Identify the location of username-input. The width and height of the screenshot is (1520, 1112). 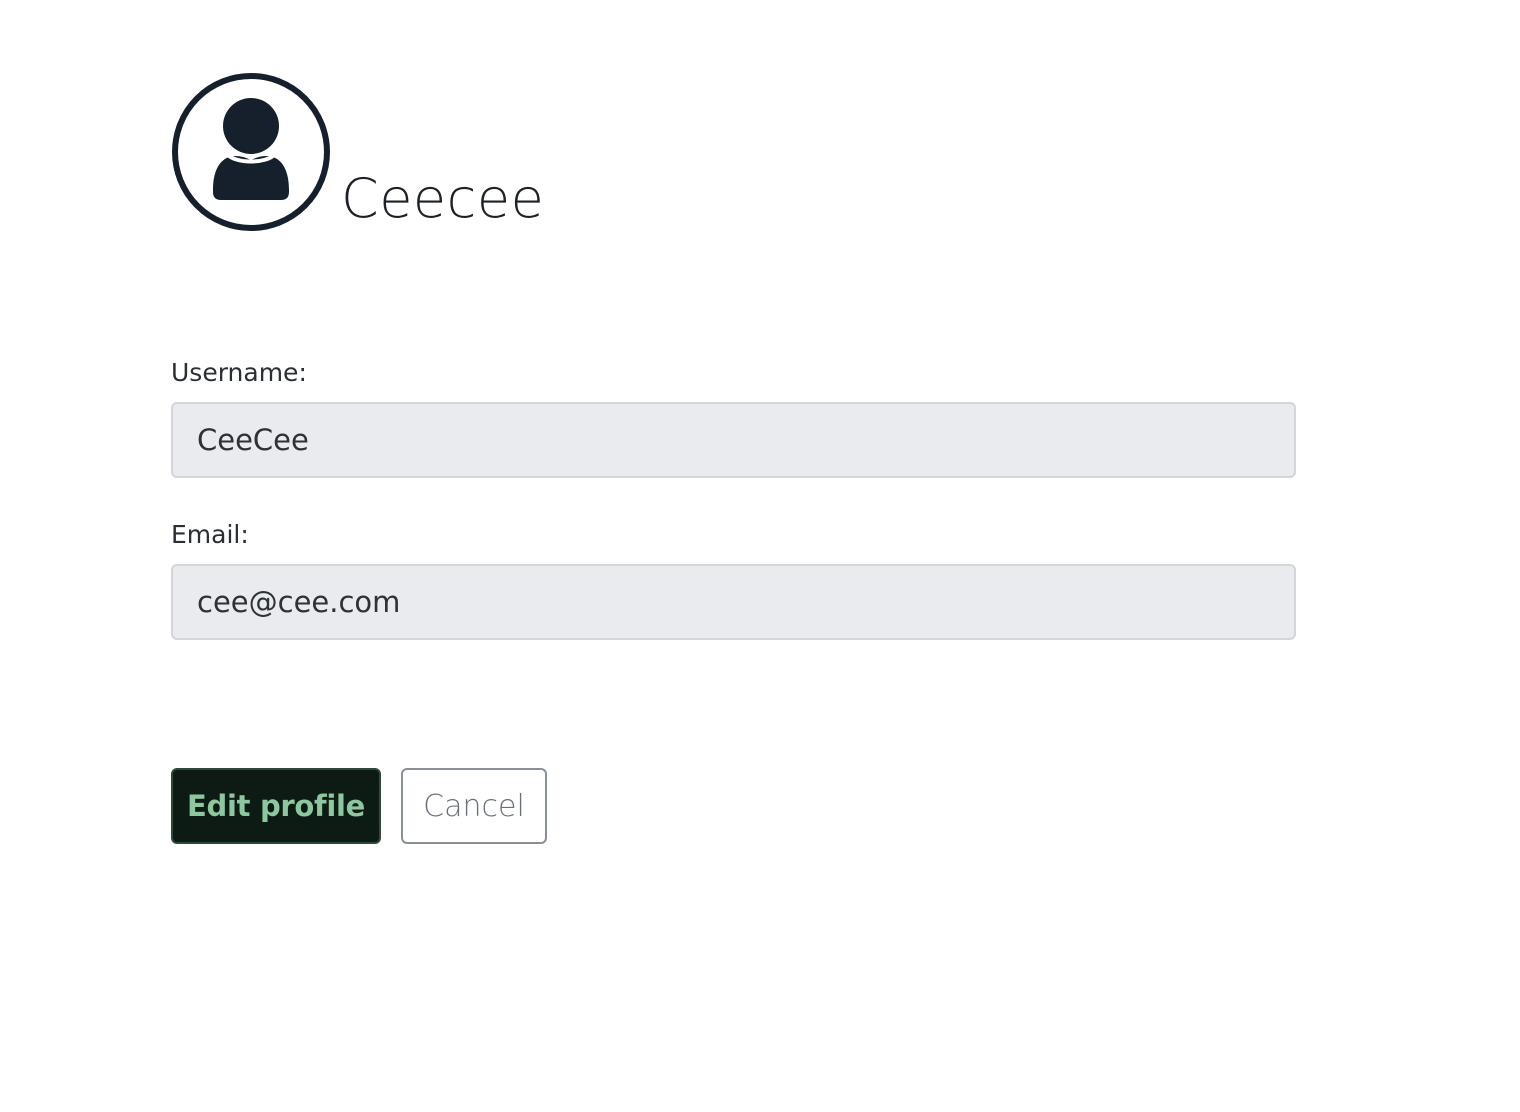
(733, 440).